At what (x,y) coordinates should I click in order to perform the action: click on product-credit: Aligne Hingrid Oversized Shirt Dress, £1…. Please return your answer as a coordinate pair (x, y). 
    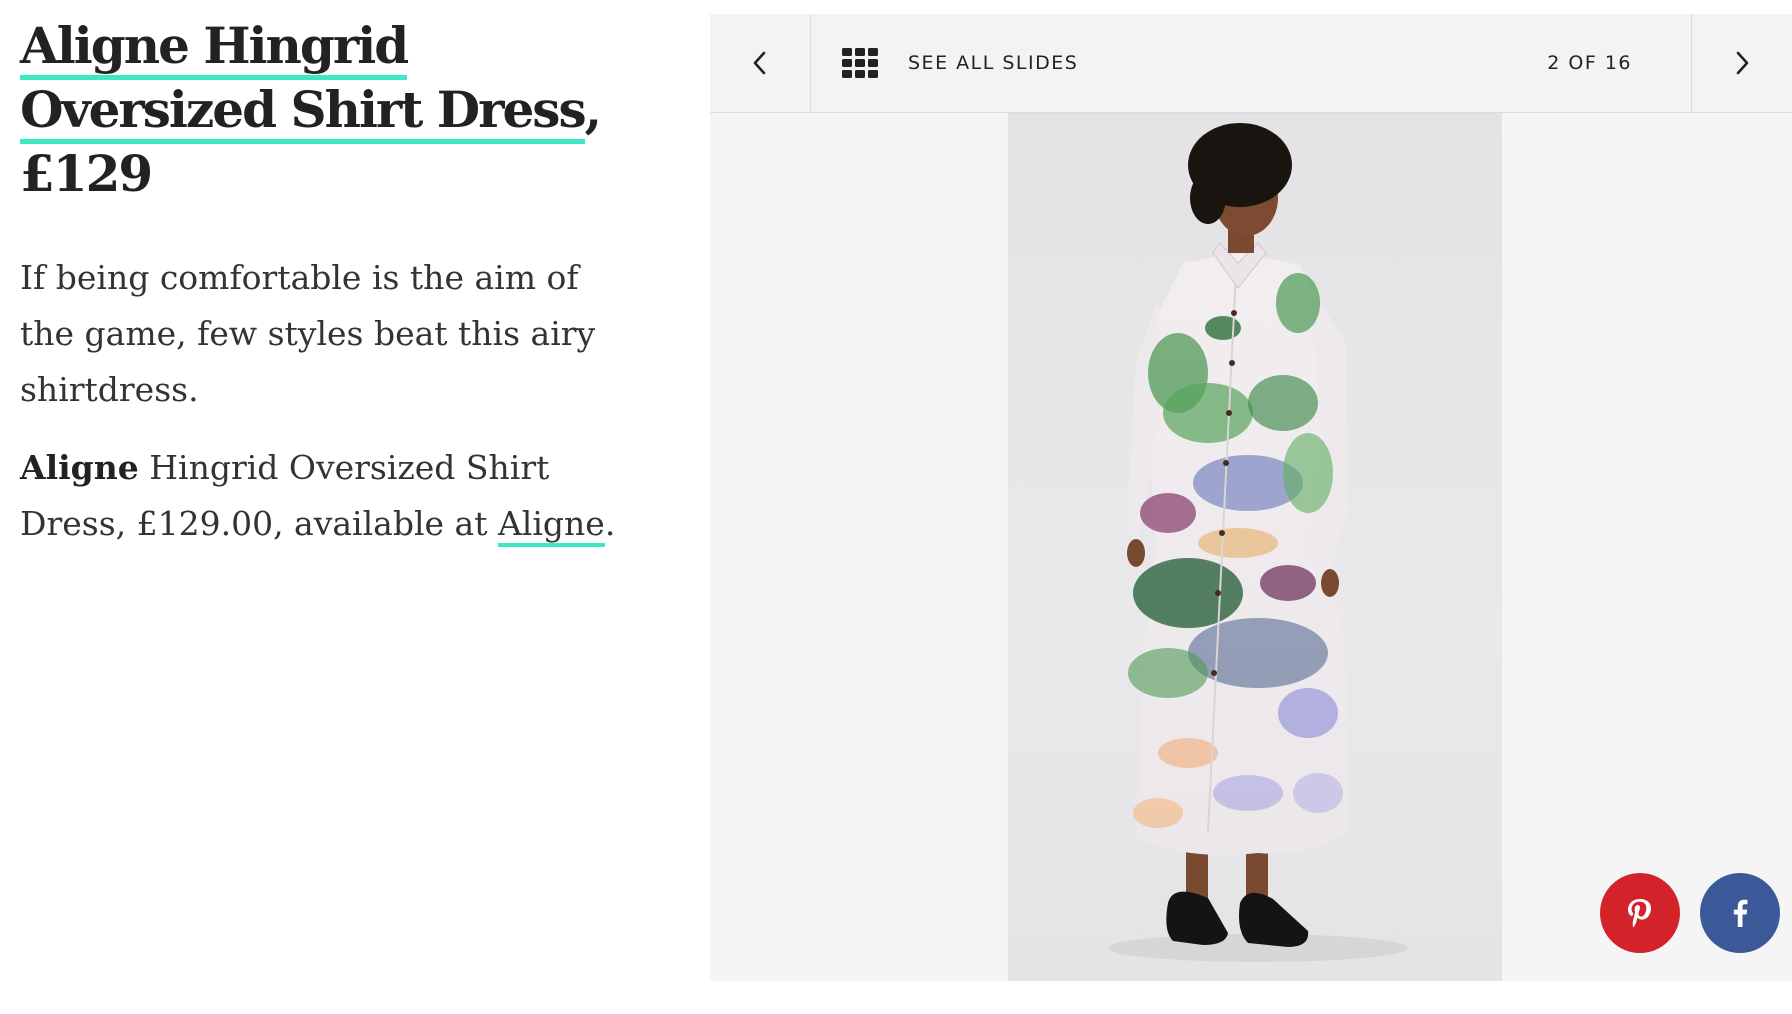
    Looking at the image, I should click on (320, 496).